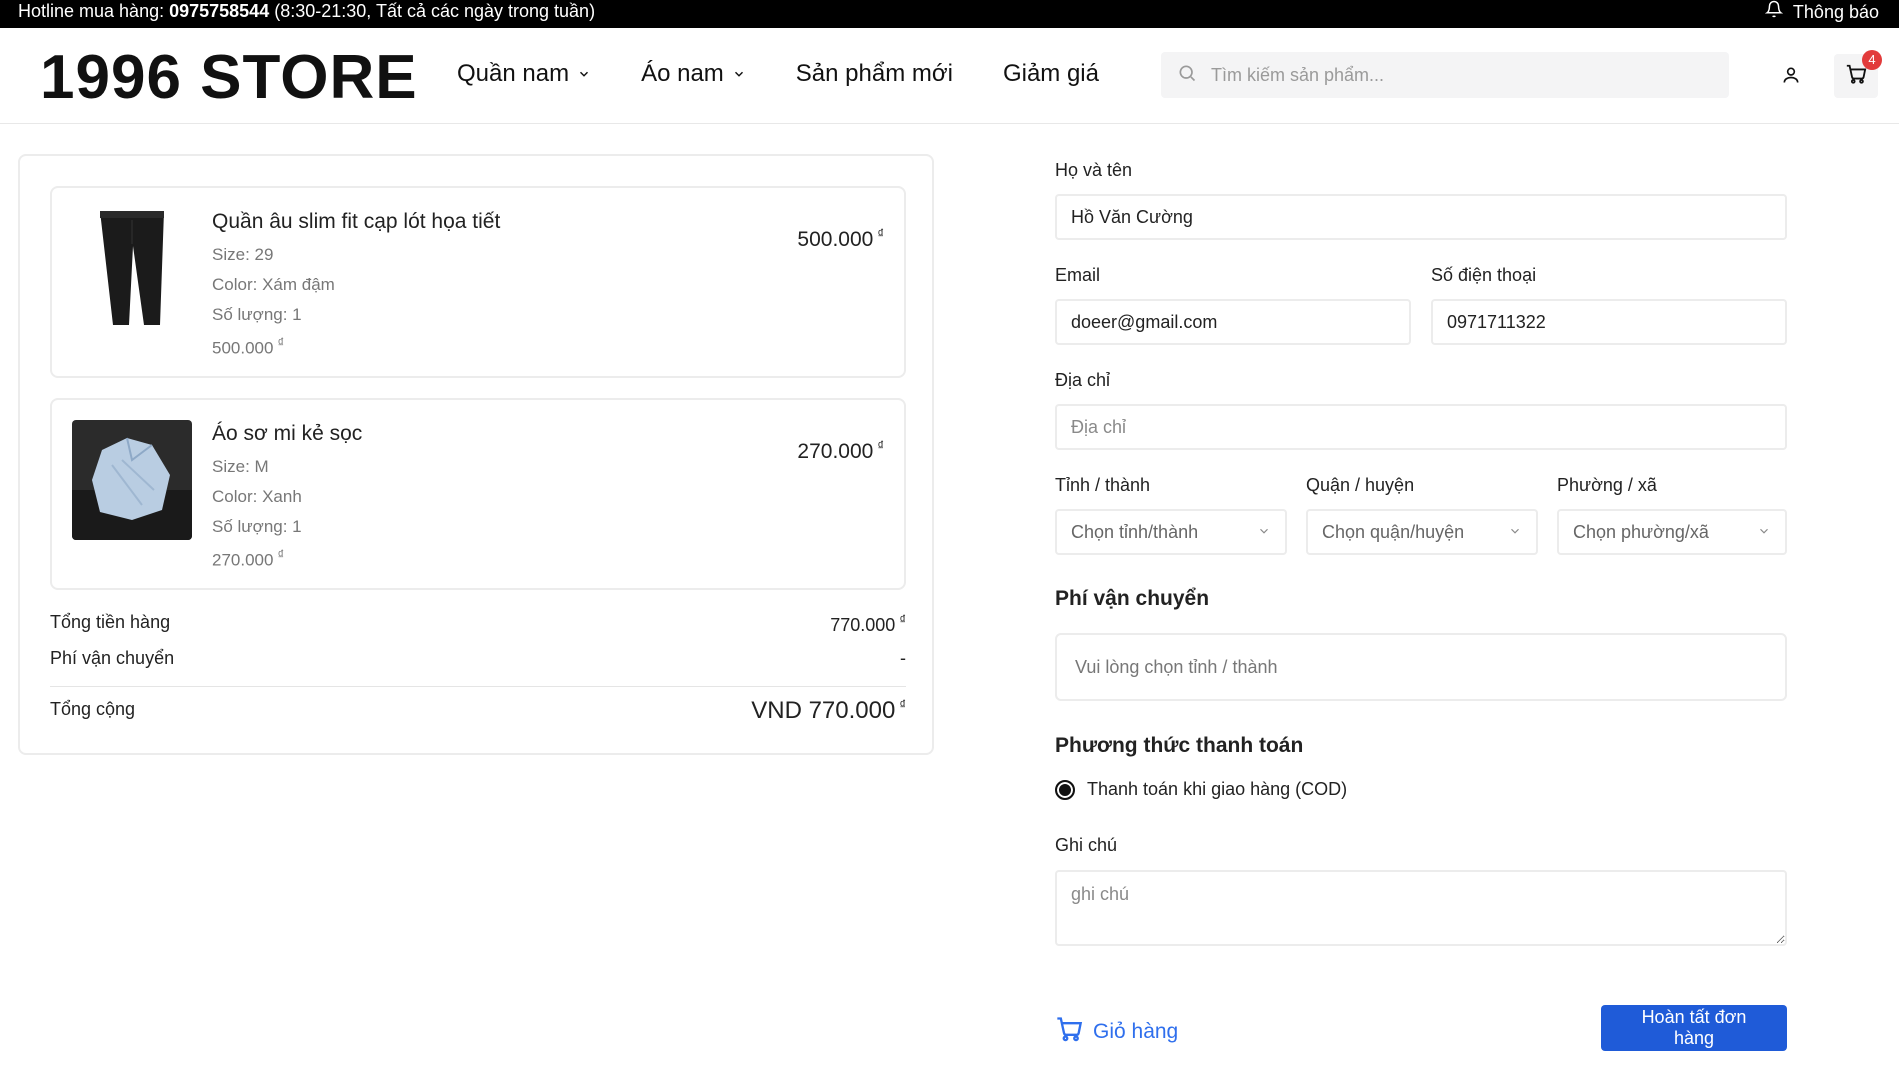 Image resolution: width=1899 pixels, height=1072 pixels. I want to click on user-icon, so click(1791, 77).